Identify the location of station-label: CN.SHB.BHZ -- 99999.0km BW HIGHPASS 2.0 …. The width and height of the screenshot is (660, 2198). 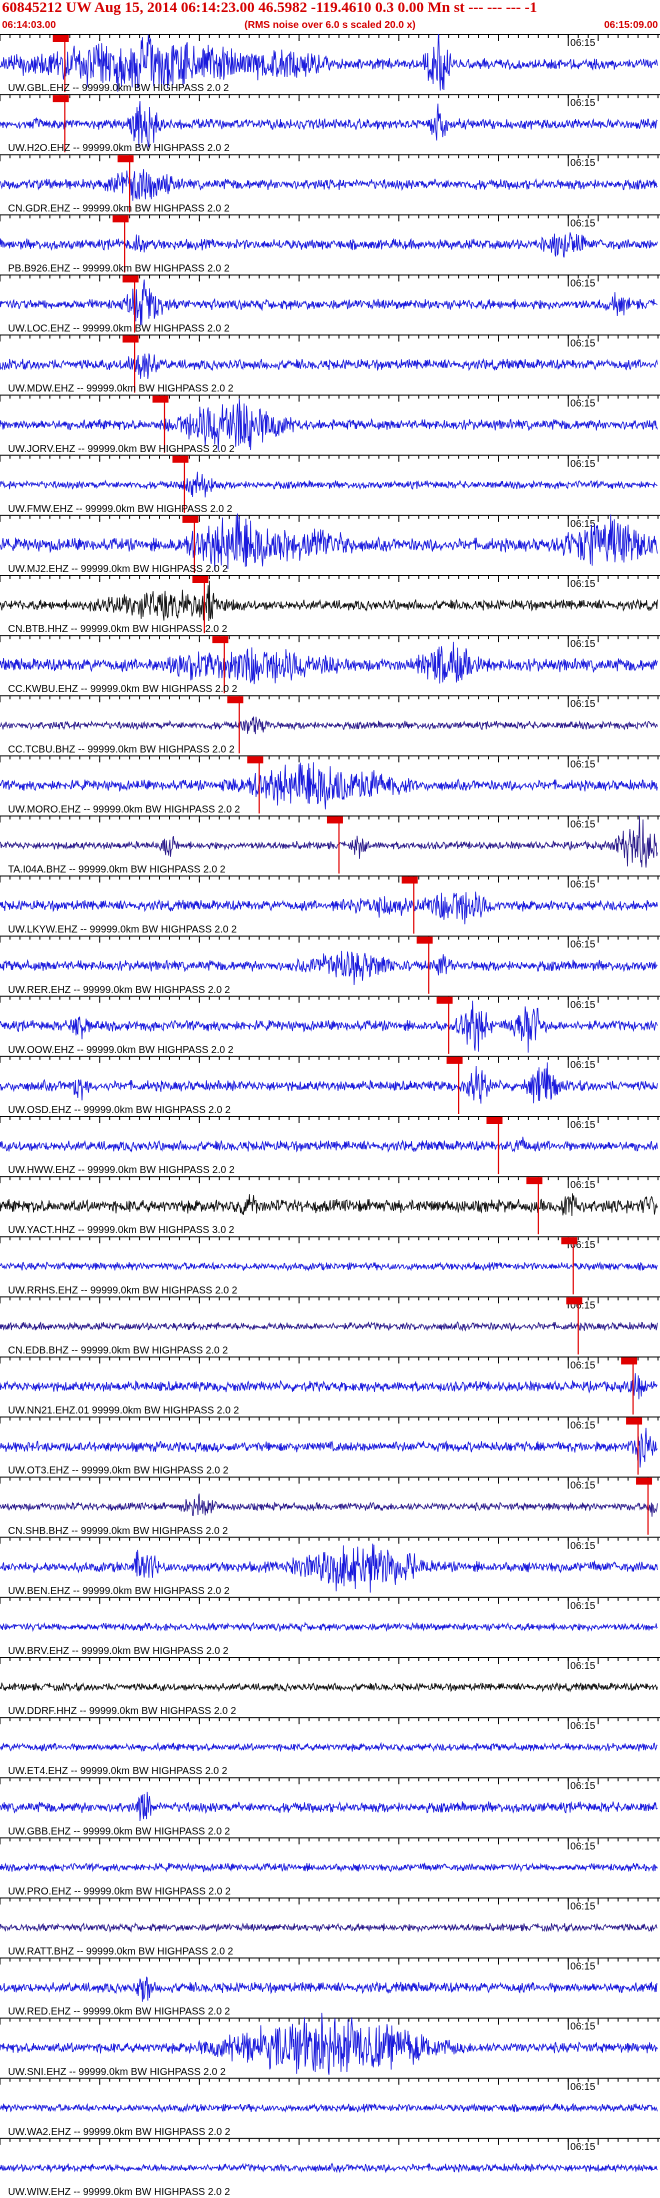
(118, 1531).